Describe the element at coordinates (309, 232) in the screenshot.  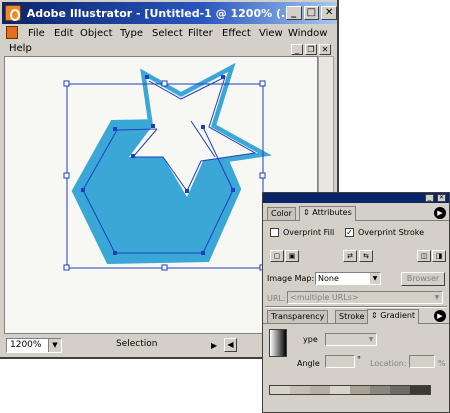
I see `overprint-fill-label: Overprint Fill` at that location.